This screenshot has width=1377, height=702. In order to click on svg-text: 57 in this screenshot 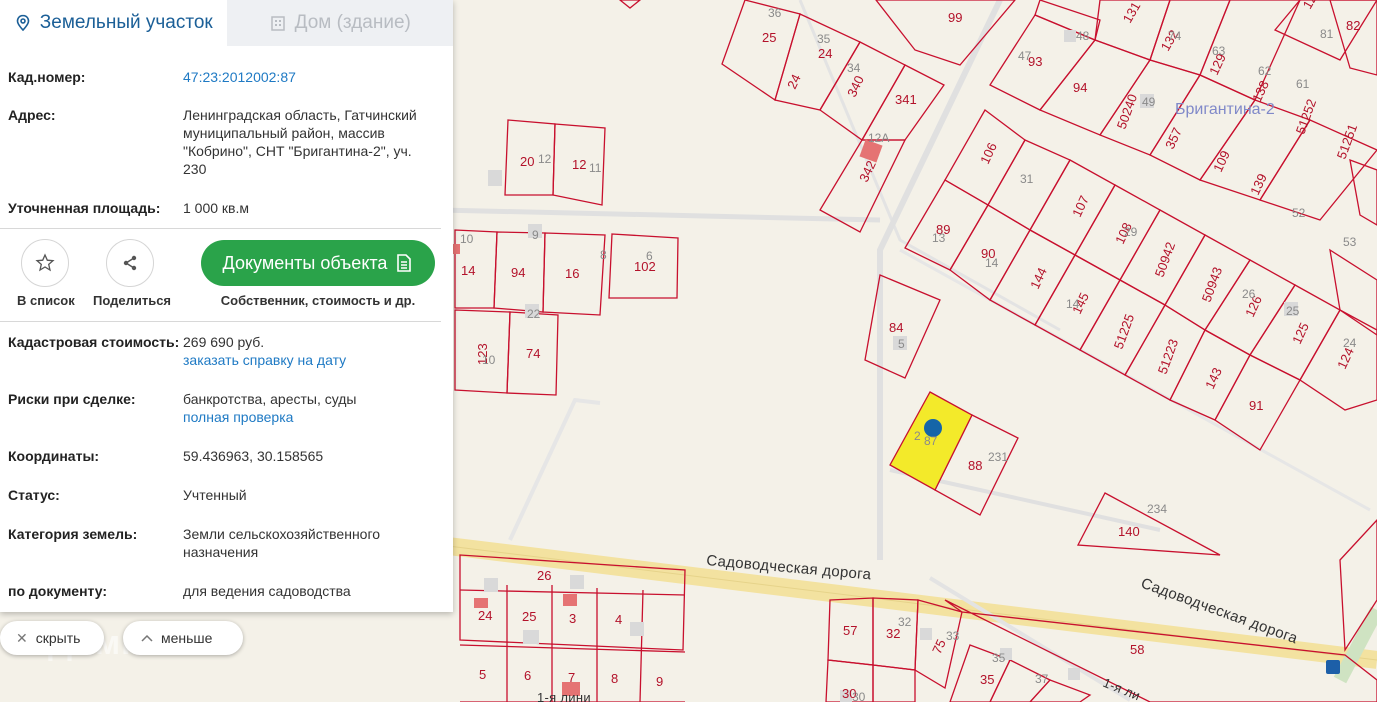, I will do `click(850, 630)`.